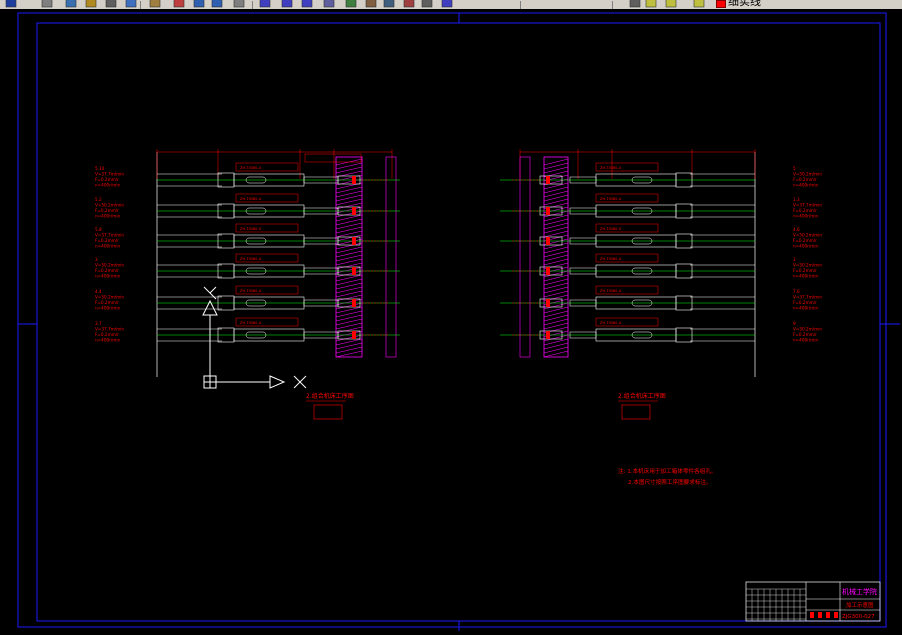  I want to click on calculator-icon, so click(427, 4).